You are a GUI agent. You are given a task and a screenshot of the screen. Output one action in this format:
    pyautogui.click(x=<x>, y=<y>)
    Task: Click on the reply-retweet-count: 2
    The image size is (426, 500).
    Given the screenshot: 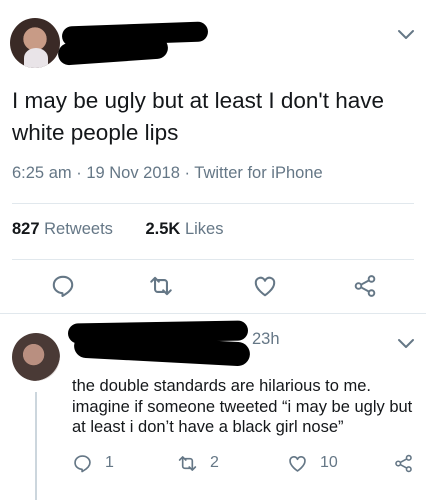 What is the action you would take?
    pyautogui.click(x=214, y=462)
    